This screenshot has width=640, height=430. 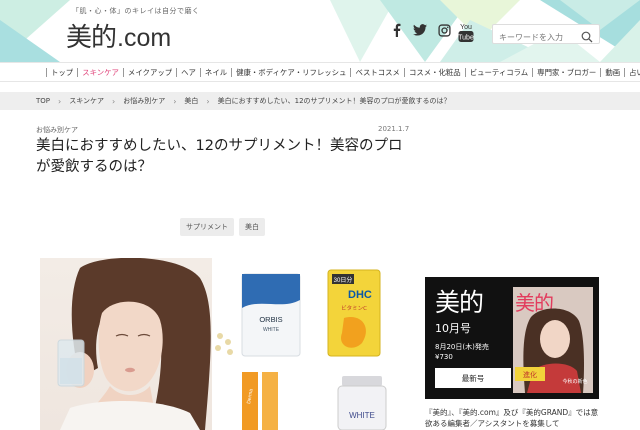 What do you see at coordinates (553, 340) in the screenshot?
I see `magazine-cover: 美的 進化 今秋の新色` at bounding box center [553, 340].